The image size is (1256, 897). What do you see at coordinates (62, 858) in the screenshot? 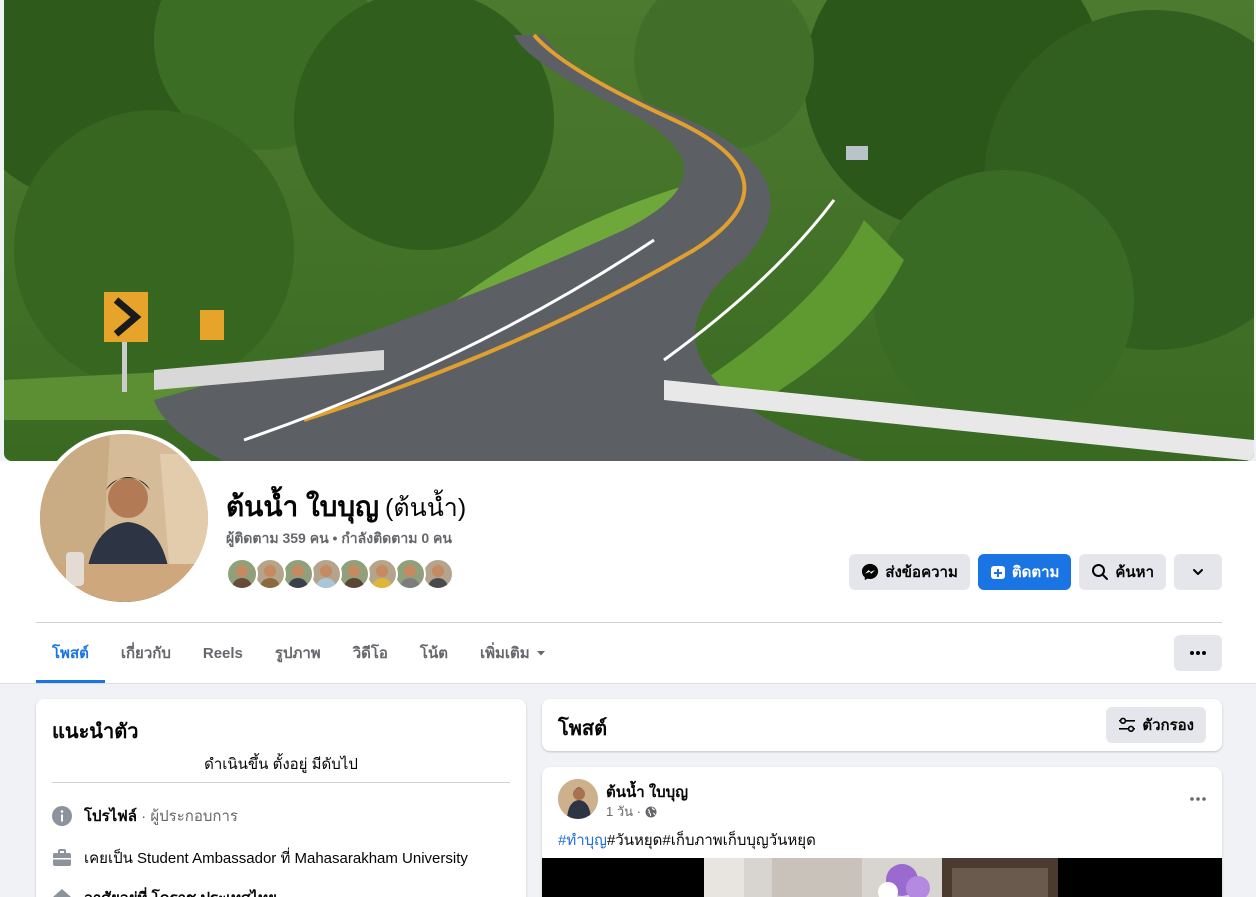
I see `briefcase-icon` at bounding box center [62, 858].